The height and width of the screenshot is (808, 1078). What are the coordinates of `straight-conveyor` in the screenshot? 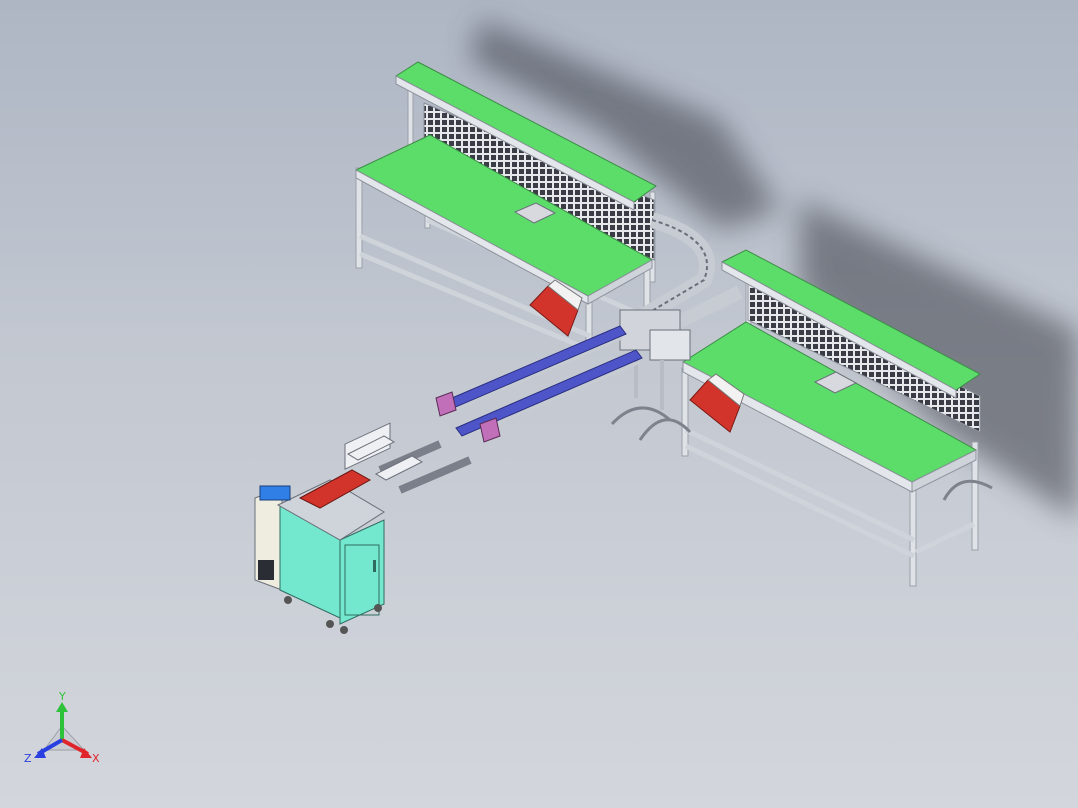 It's located at (510, 409).